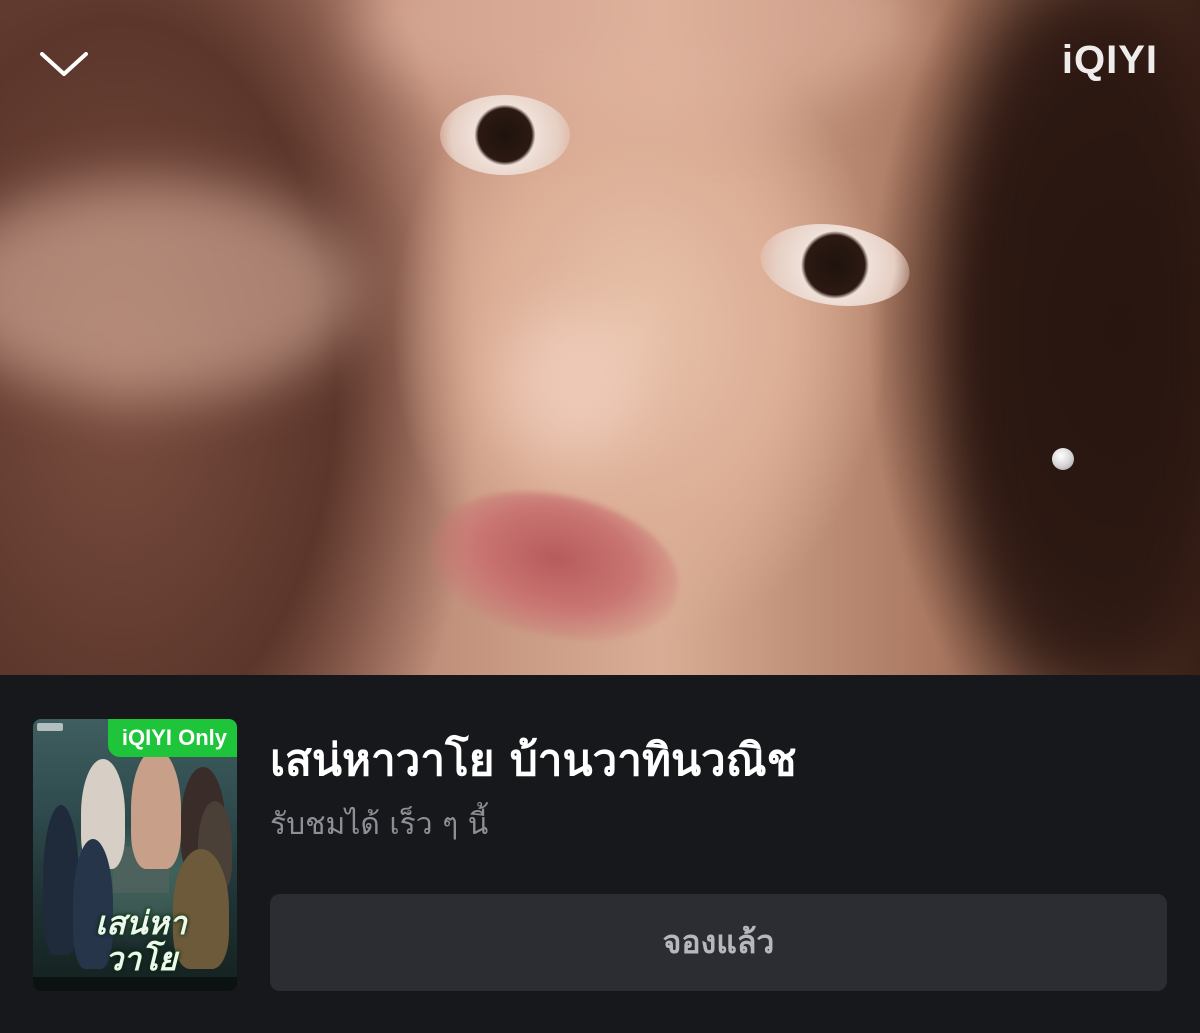 The height and width of the screenshot is (1033, 1200). I want to click on reserved-button: จองแล้ว, so click(718, 942).